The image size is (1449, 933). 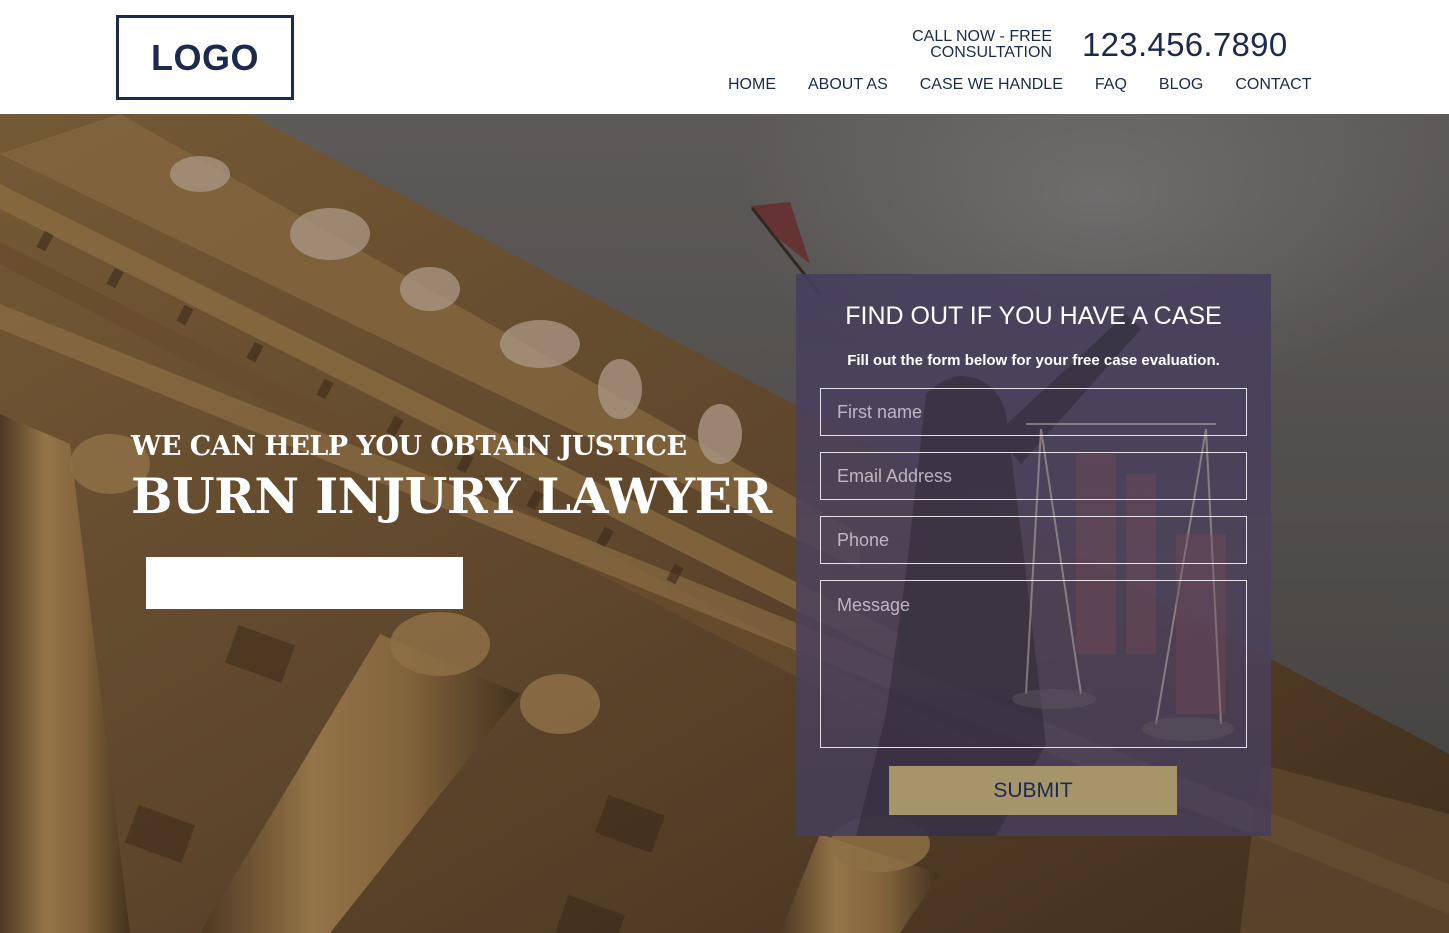 What do you see at coordinates (1033, 476) in the screenshot?
I see `email-input` at bounding box center [1033, 476].